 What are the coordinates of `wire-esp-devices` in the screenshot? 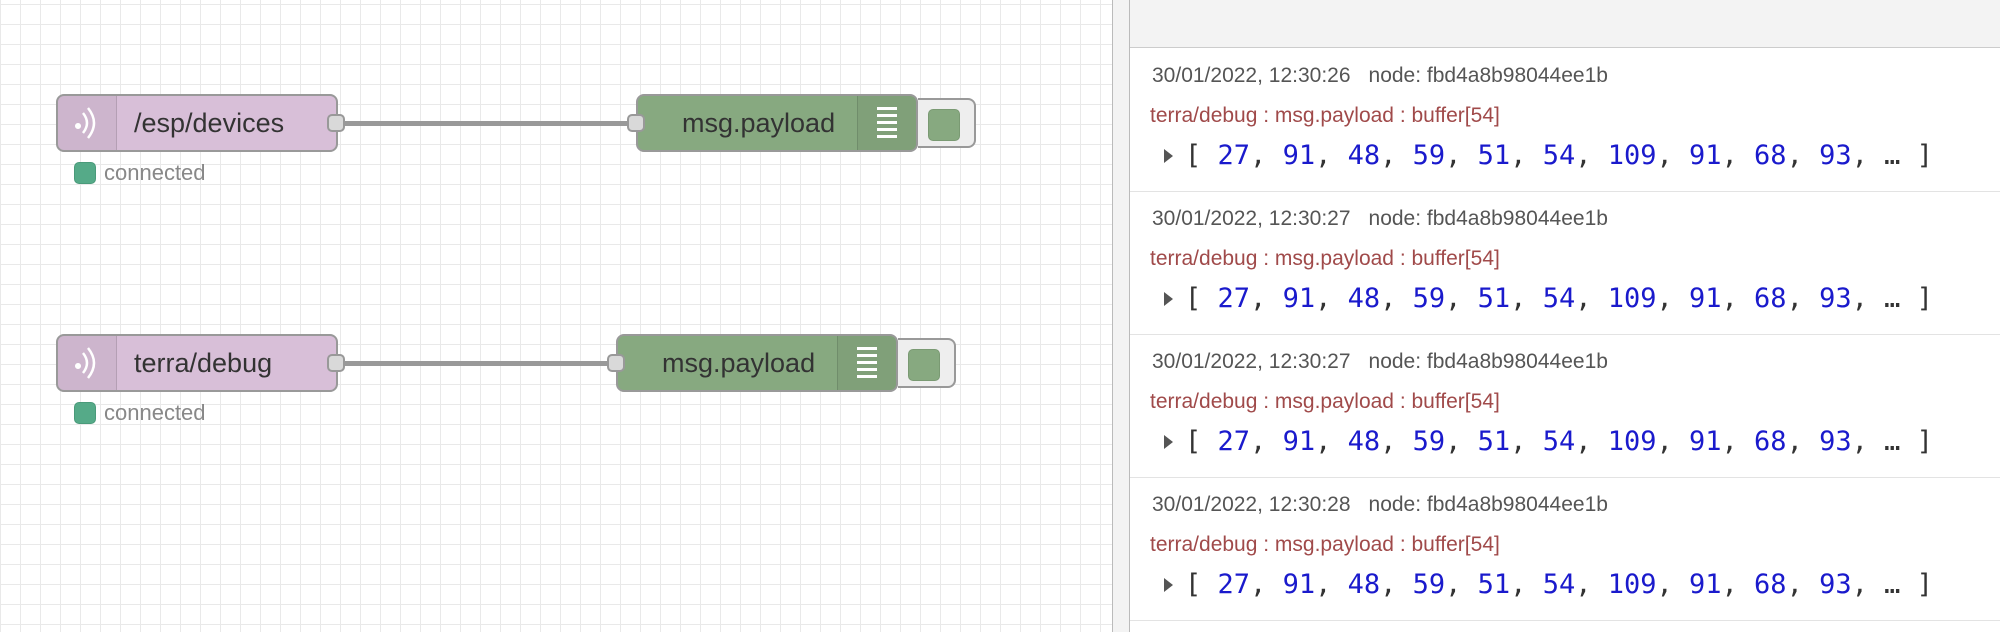 It's located at (487, 123).